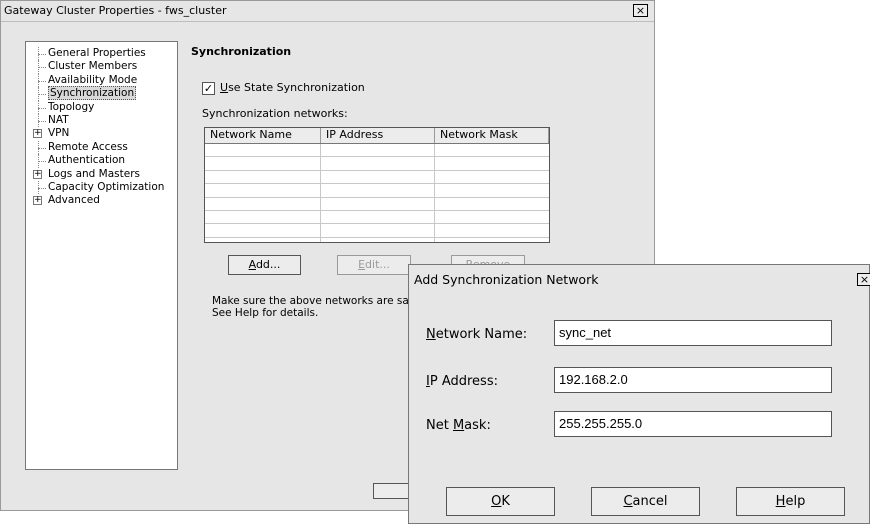 The image size is (870, 524). What do you see at coordinates (103, 133) in the screenshot?
I see `tree-item: + VPN` at bounding box center [103, 133].